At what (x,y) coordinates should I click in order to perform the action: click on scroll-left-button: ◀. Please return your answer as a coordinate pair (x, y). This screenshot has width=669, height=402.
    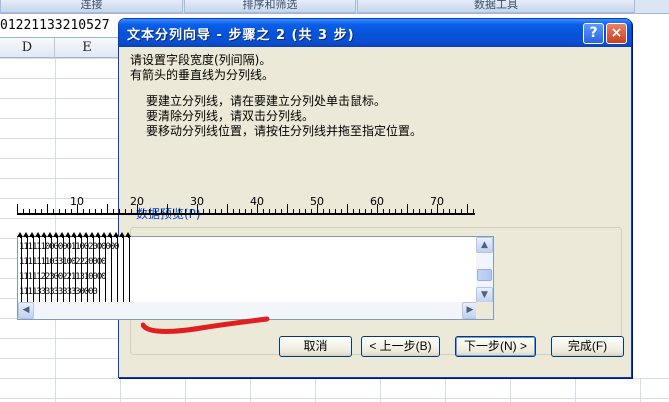
    Looking at the image, I should click on (26, 310).